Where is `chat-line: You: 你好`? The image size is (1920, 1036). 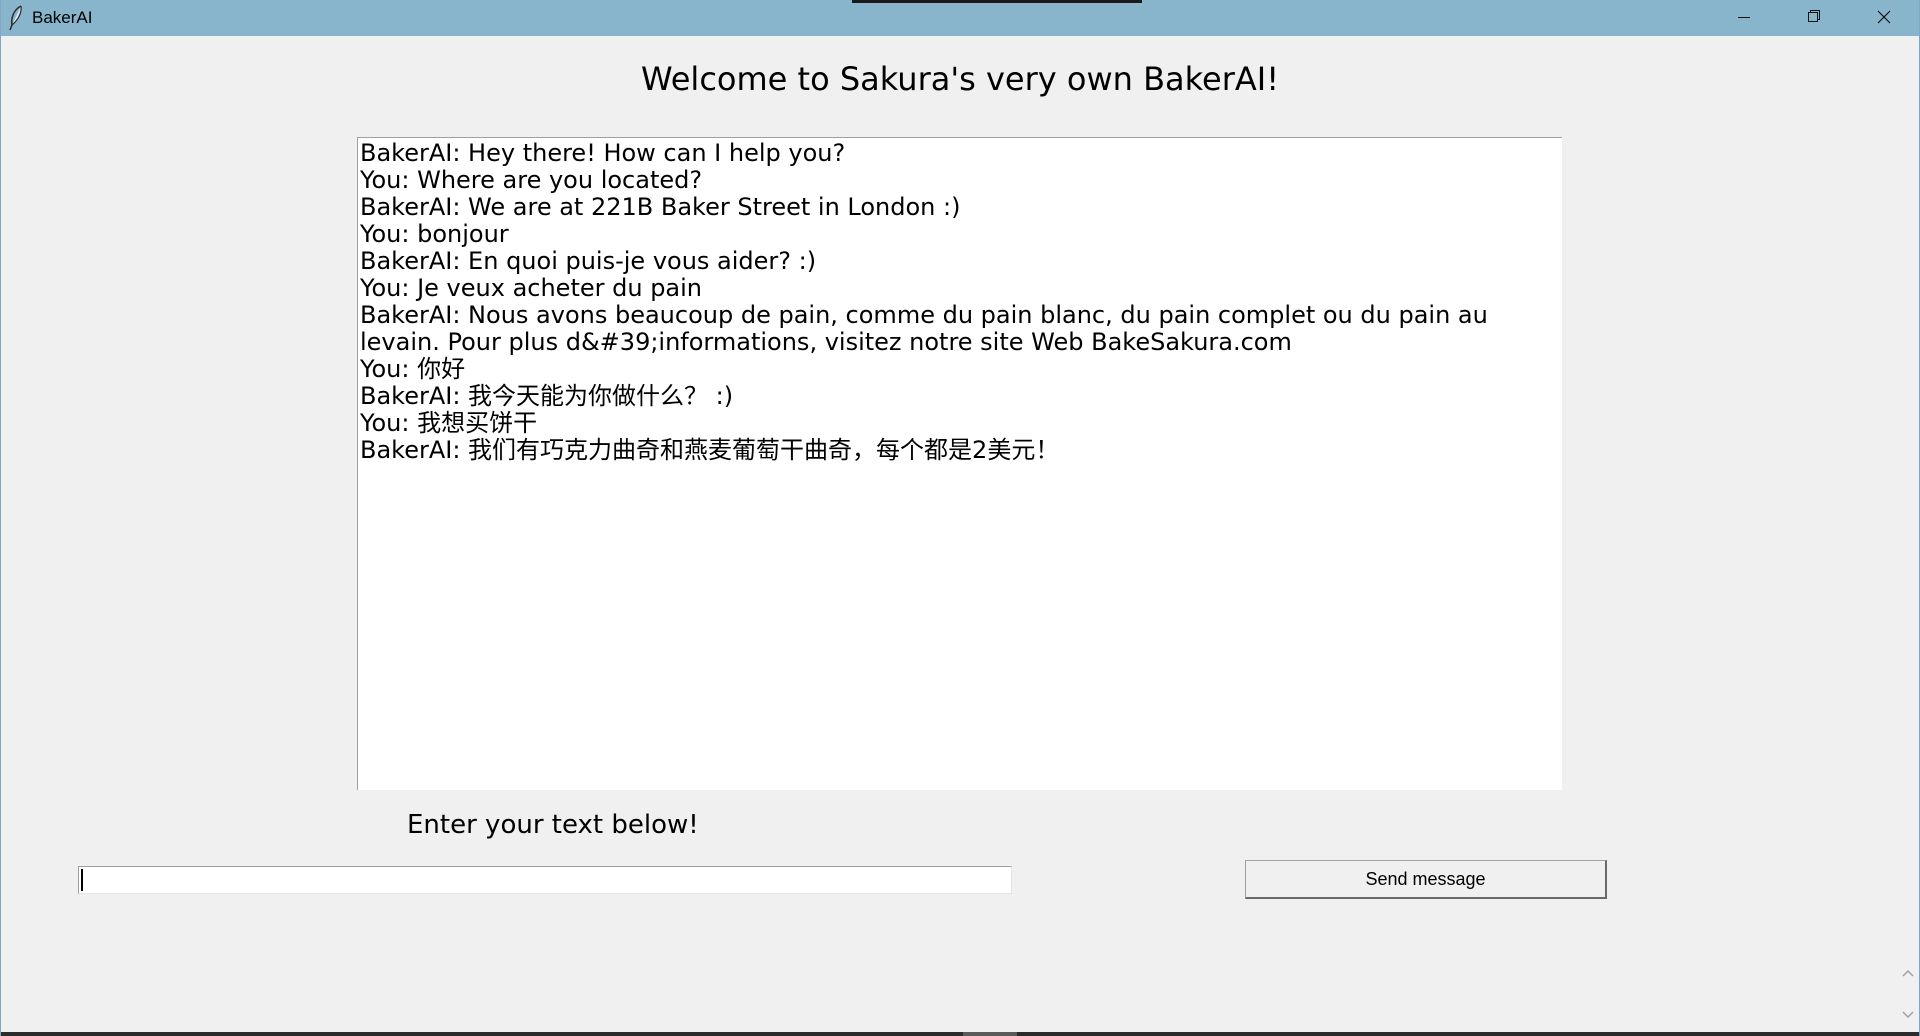 chat-line: You: 你好 is located at coordinates (413, 369).